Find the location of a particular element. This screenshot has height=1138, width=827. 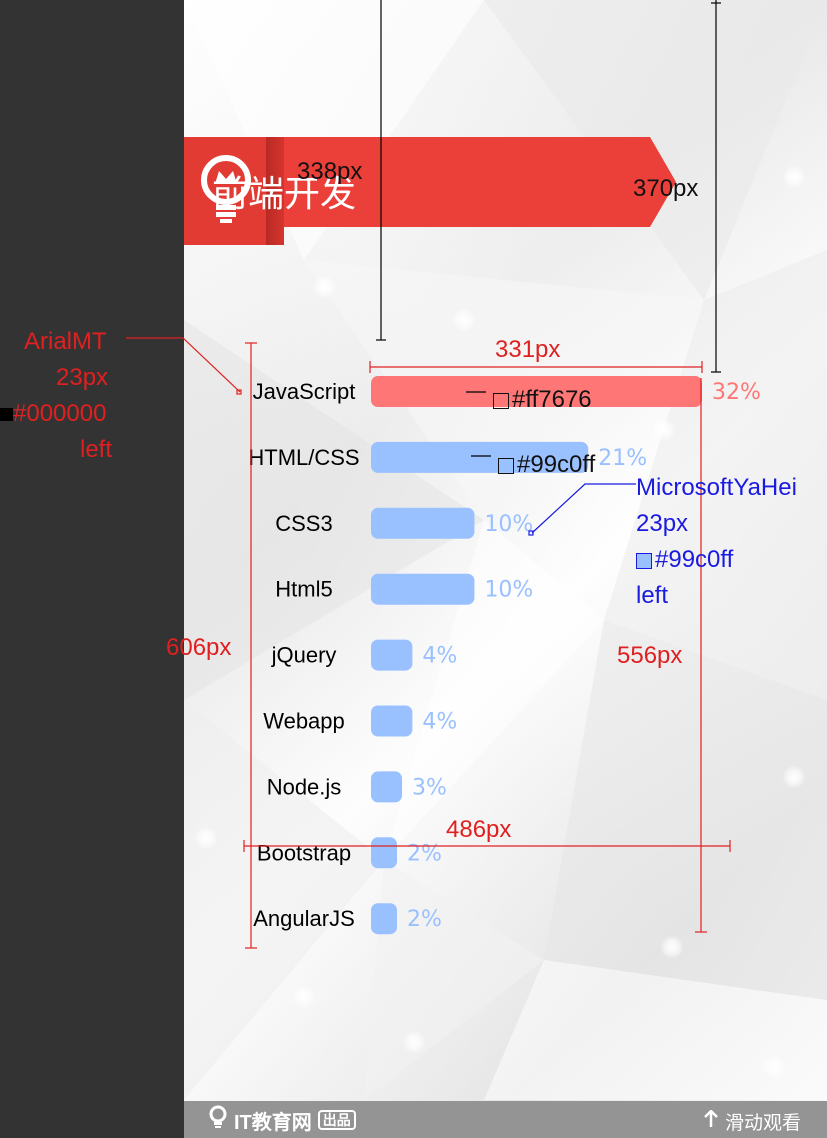

annotation-font-size: 23px is located at coordinates (82, 377).